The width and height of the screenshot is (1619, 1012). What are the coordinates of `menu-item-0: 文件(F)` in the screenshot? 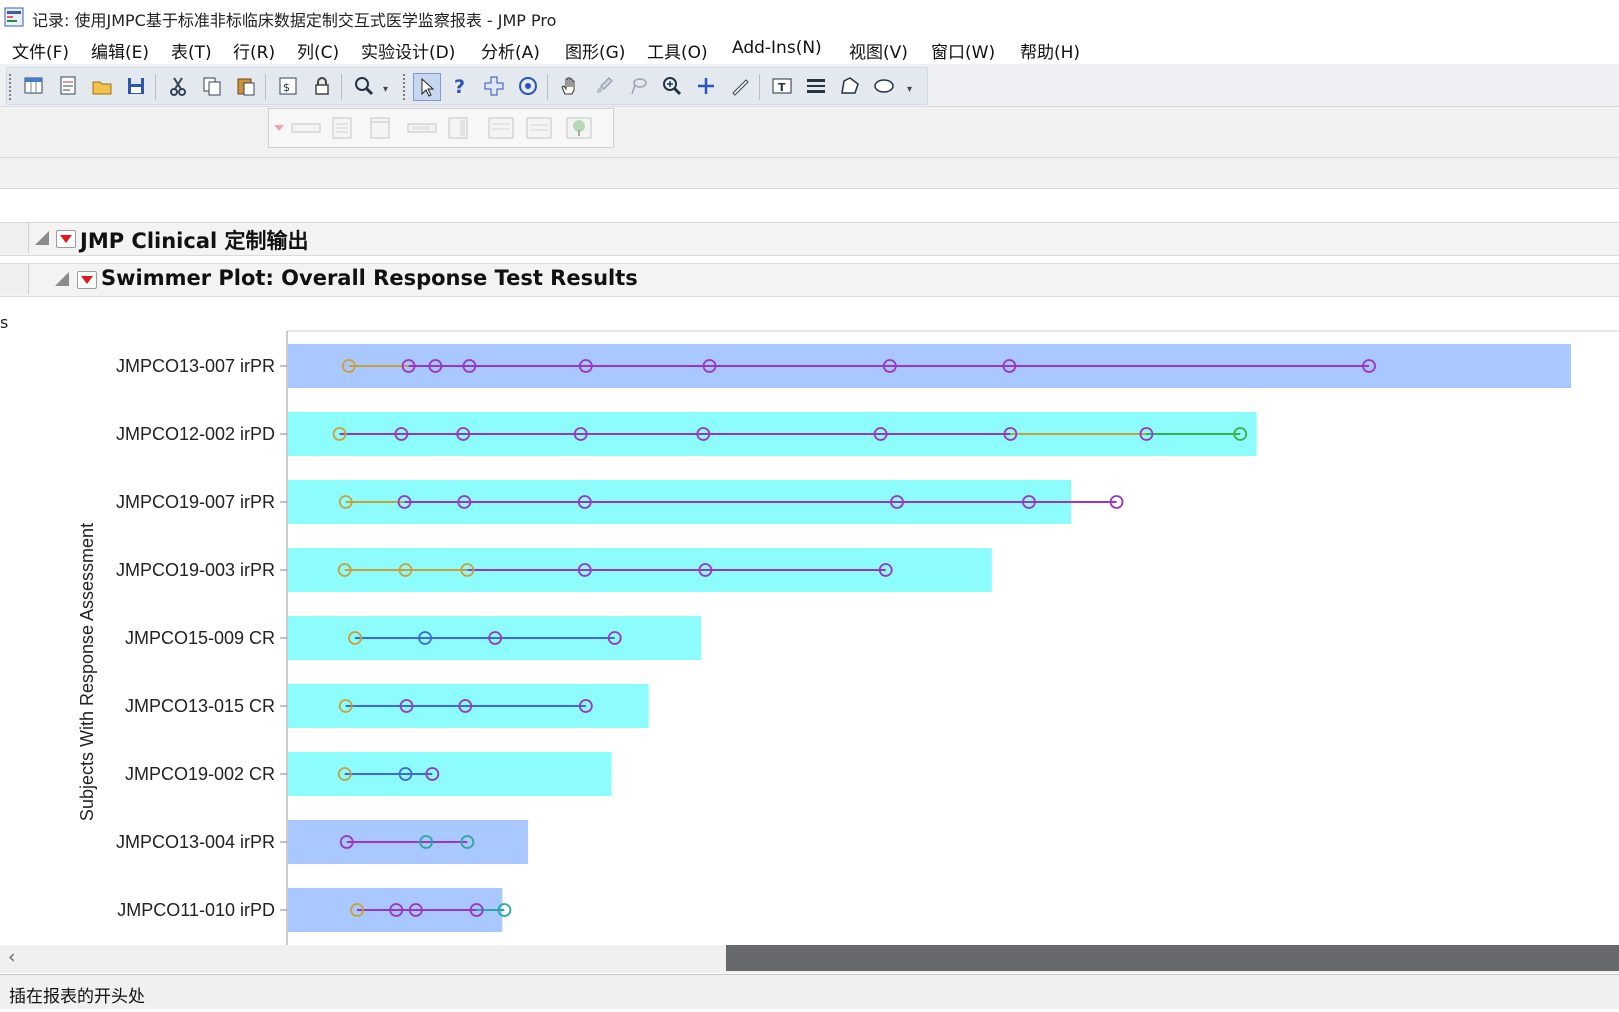 It's located at (40, 50).